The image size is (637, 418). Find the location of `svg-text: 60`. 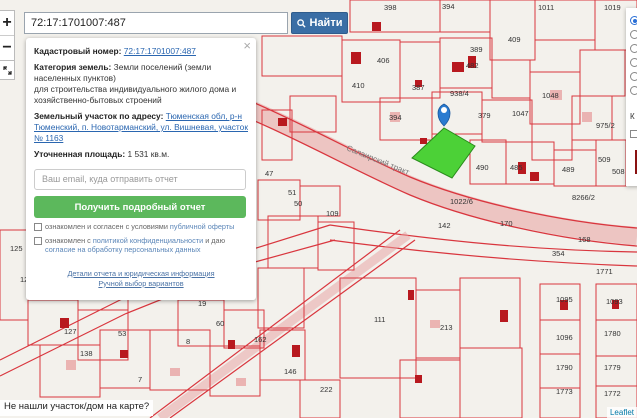

svg-text: 60 is located at coordinates (220, 323).